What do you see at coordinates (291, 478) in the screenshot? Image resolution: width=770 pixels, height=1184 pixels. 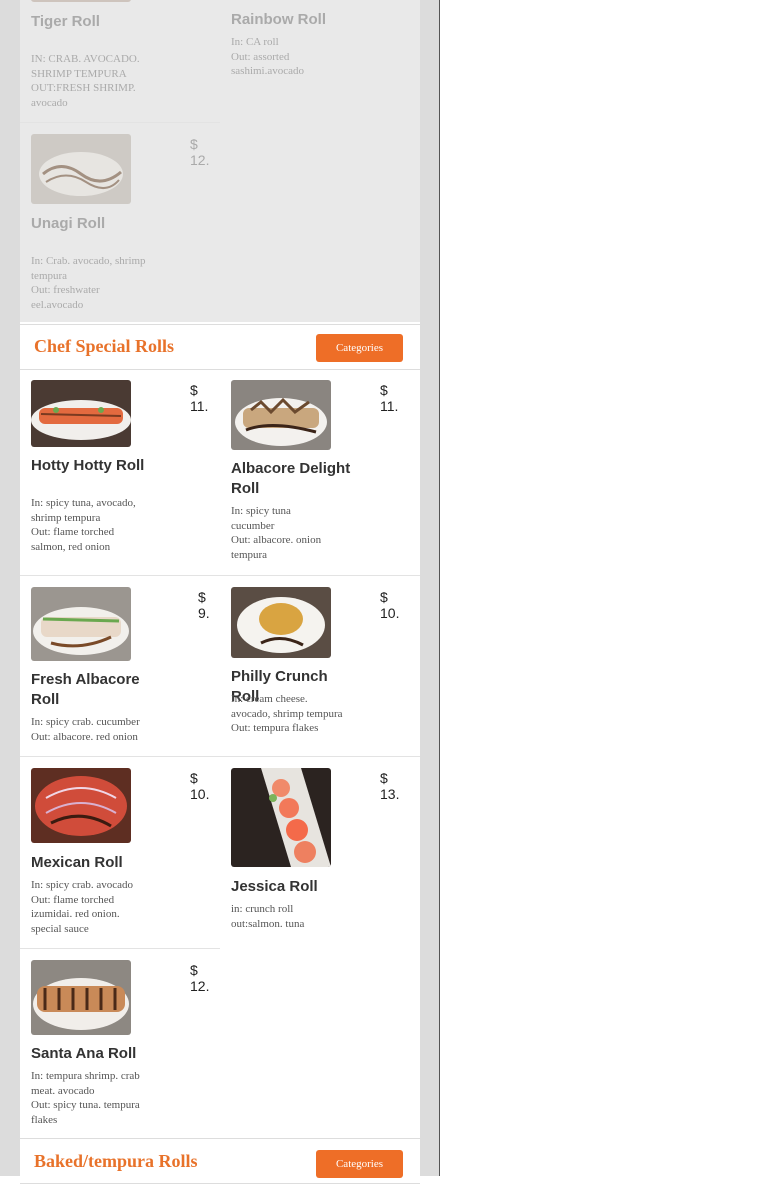 I see `item-name: Albacore Delight Roll` at bounding box center [291, 478].